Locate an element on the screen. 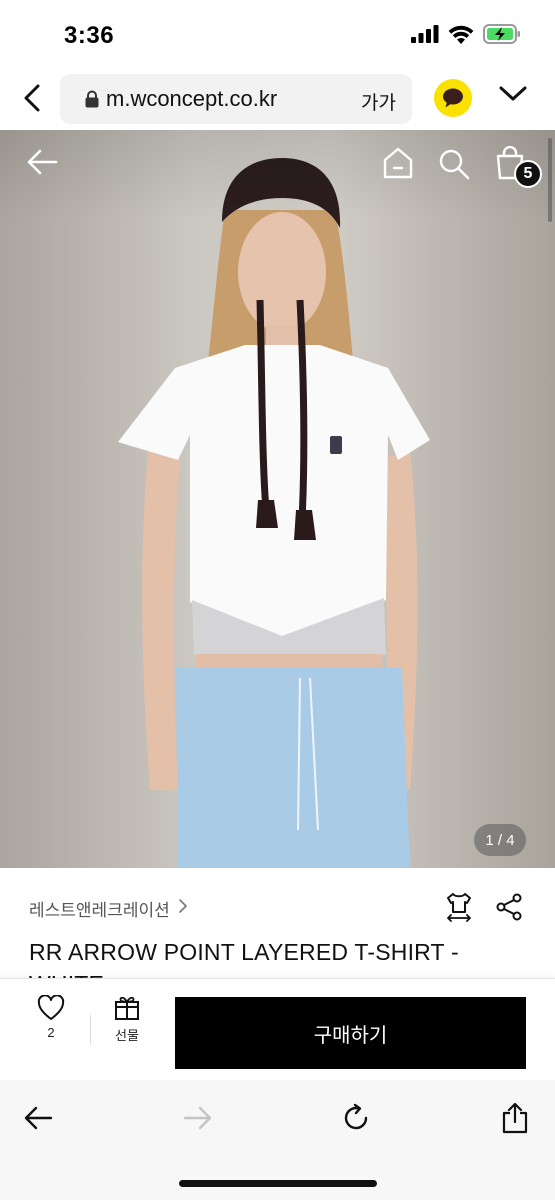 This screenshot has width=555, height=1200. search-icon is located at coordinates (454, 164).